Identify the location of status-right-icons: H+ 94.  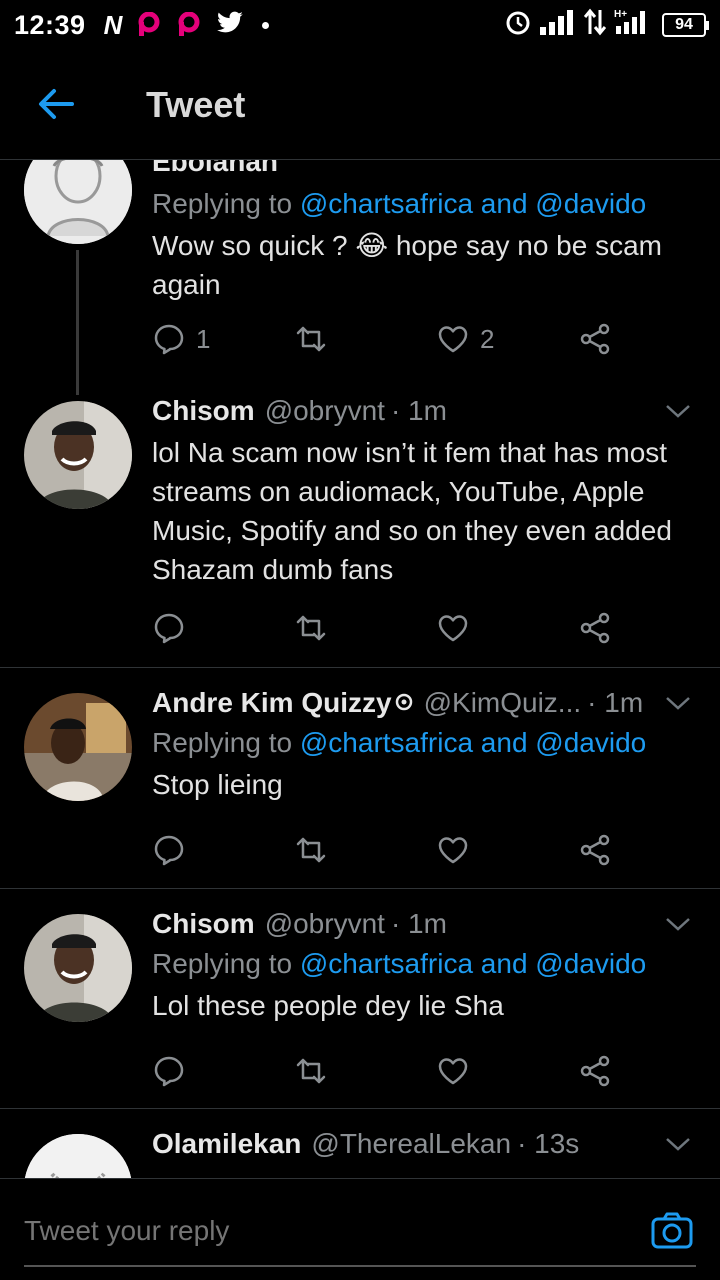
(606, 24).